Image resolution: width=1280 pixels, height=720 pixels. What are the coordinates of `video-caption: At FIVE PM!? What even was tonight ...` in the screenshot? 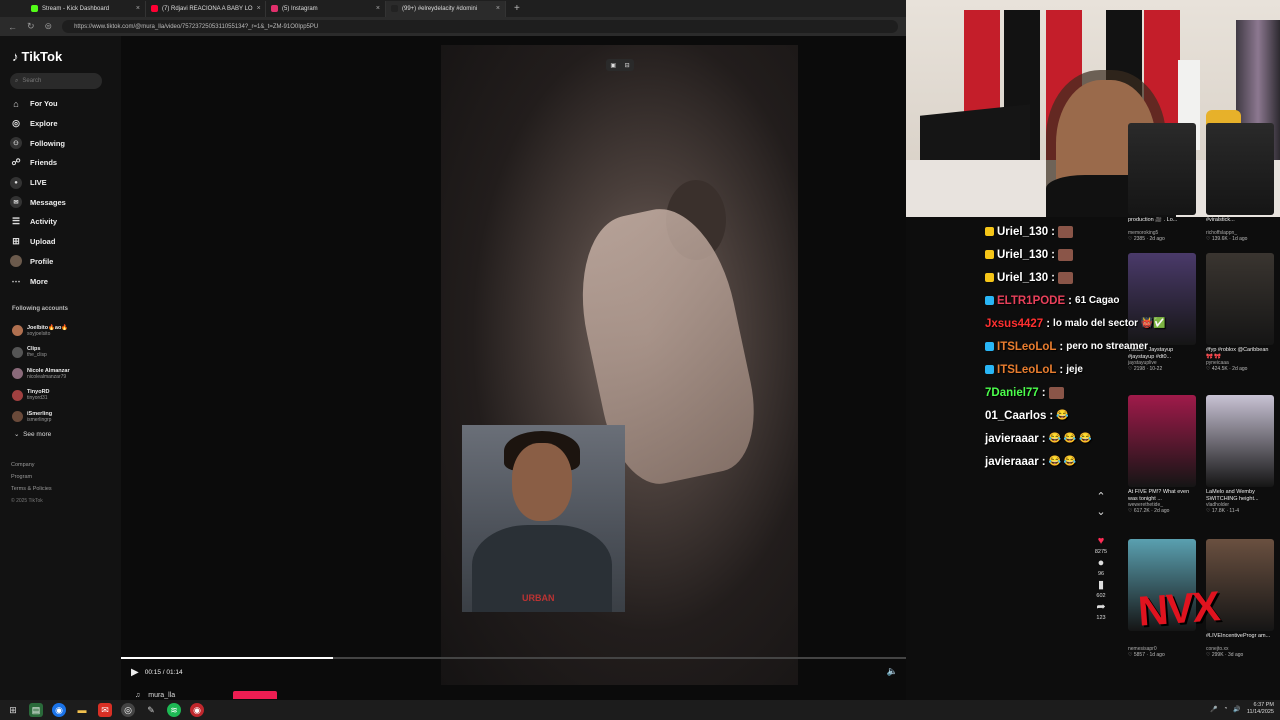 It's located at (1159, 495).